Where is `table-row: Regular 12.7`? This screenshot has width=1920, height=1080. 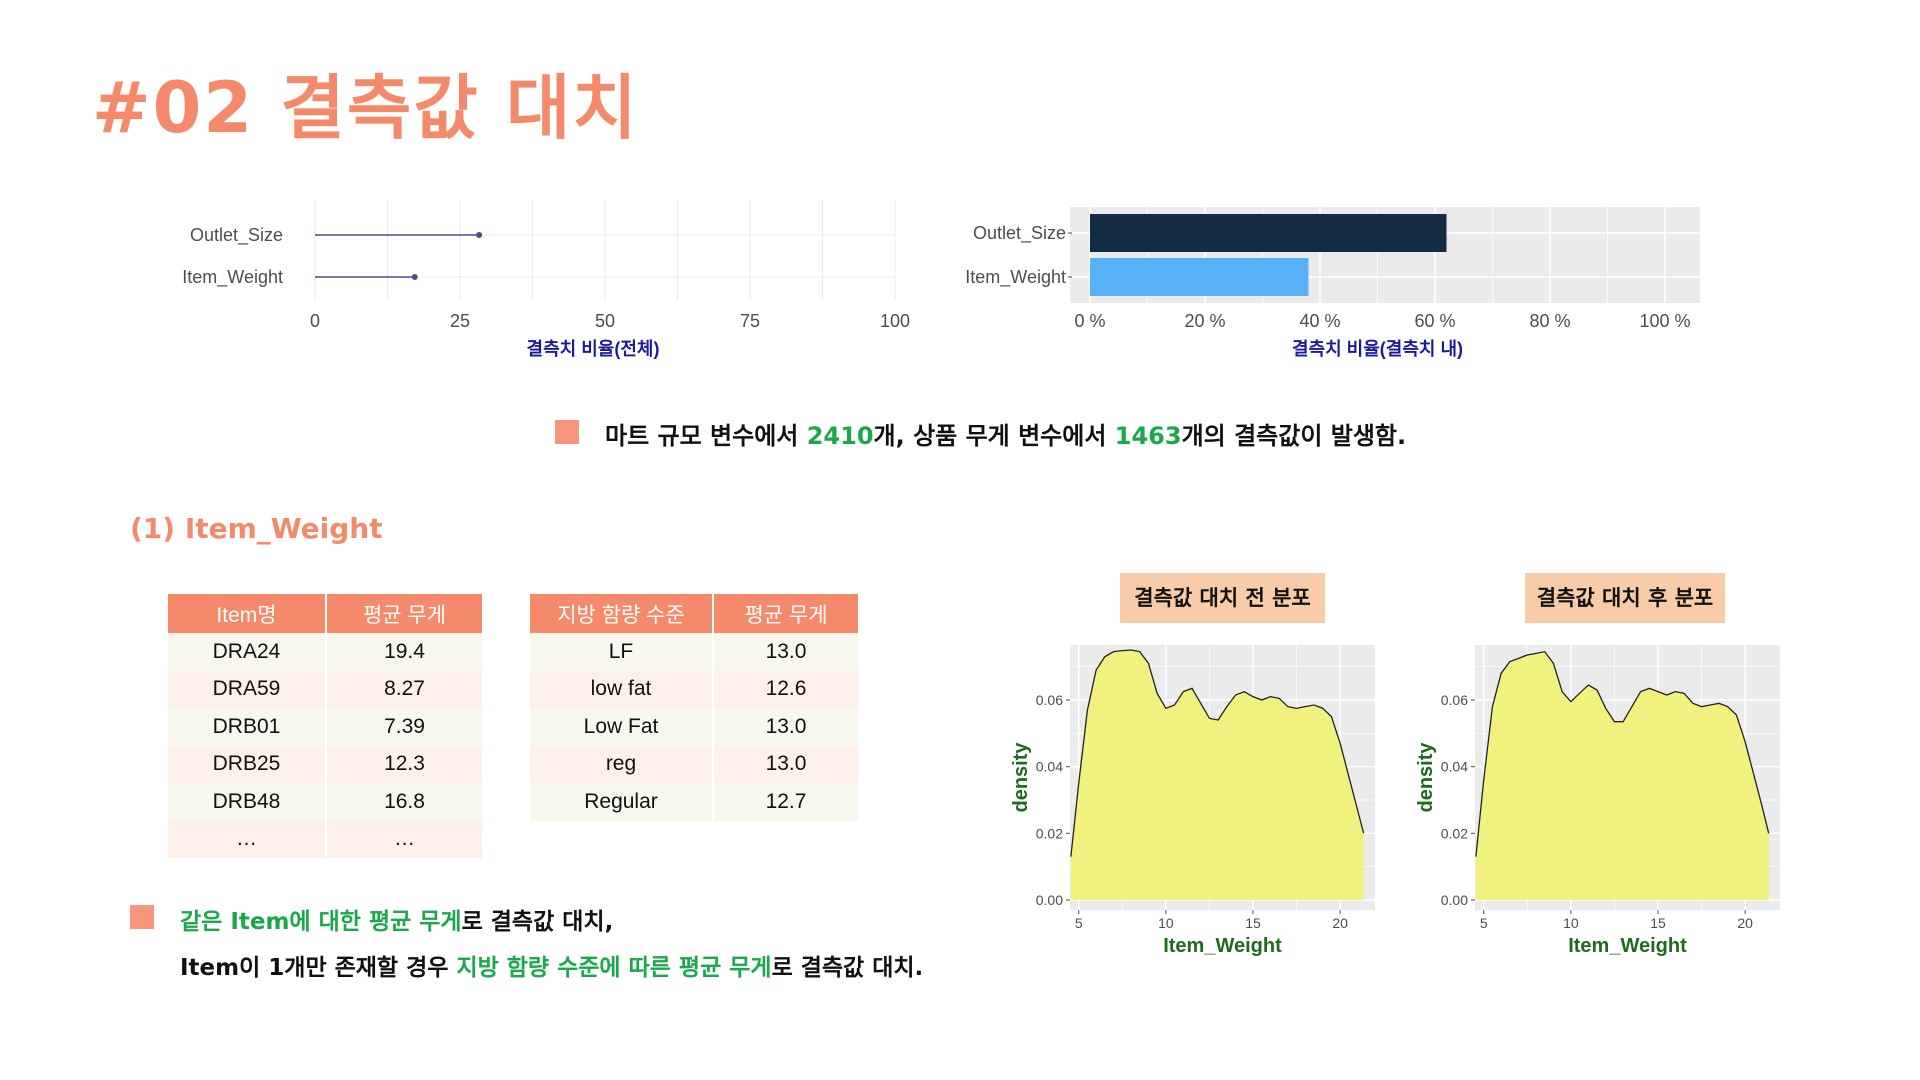 table-row: Regular 12.7 is located at coordinates (695, 802).